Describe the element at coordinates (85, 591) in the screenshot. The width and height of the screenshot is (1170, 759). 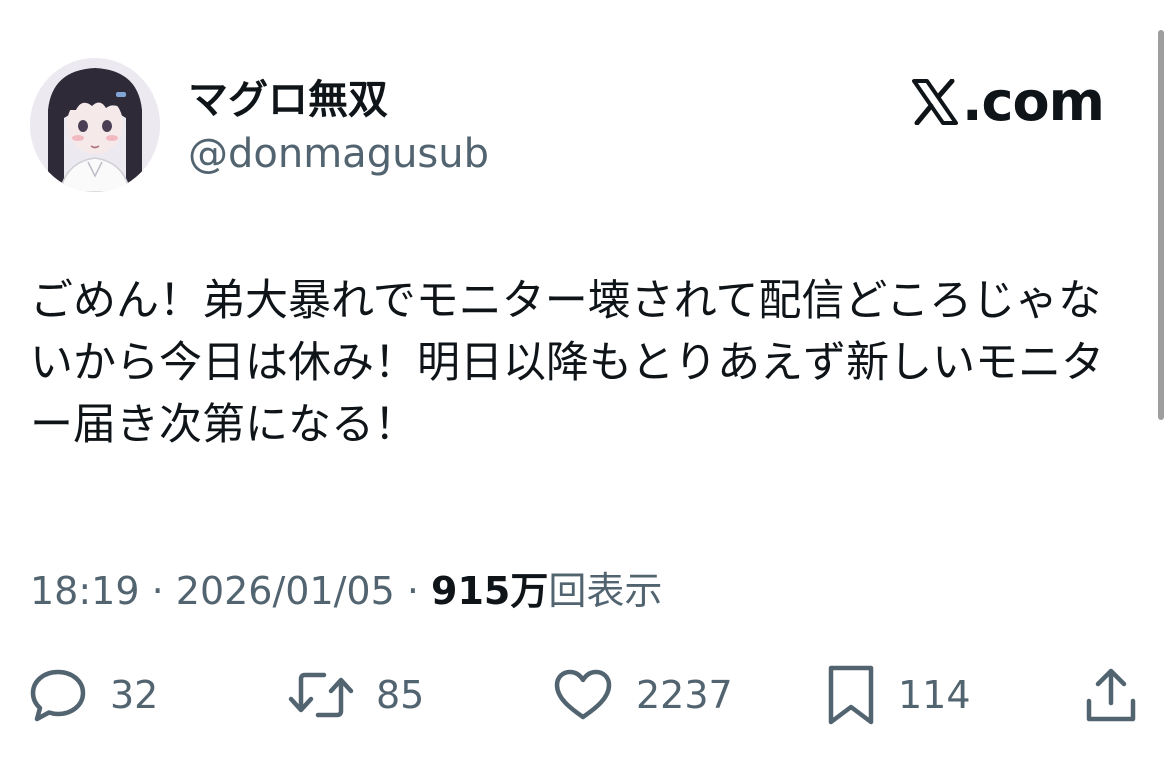
I see `tweet-time: 18:19` at that location.